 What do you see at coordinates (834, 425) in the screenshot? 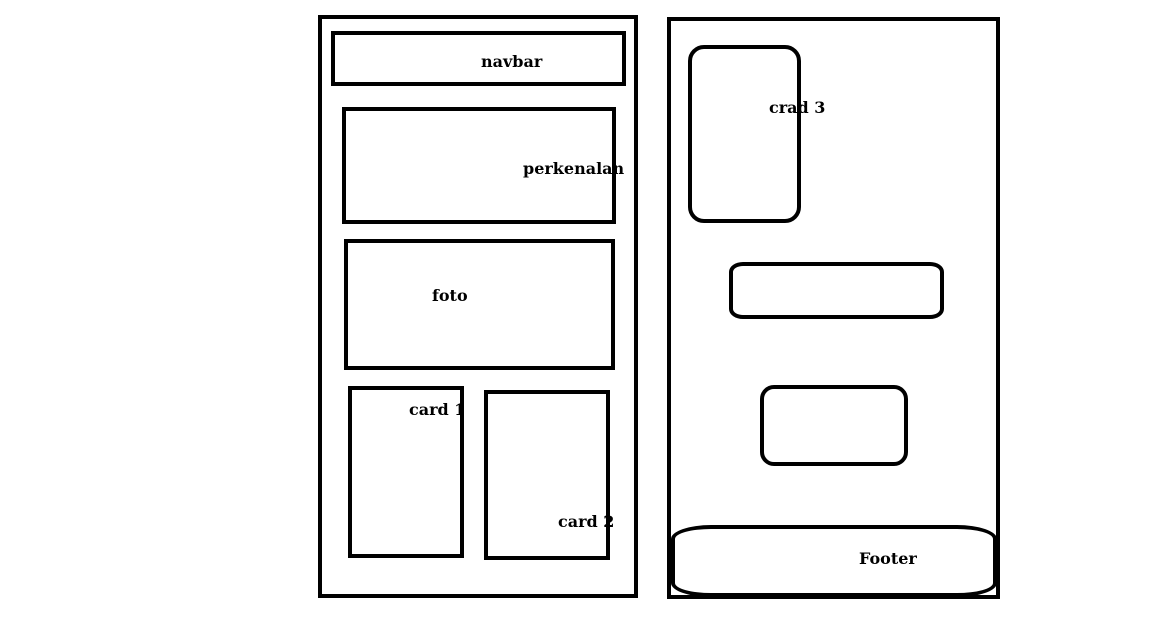
I see `small-rounded-box` at bounding box center [834, 425].